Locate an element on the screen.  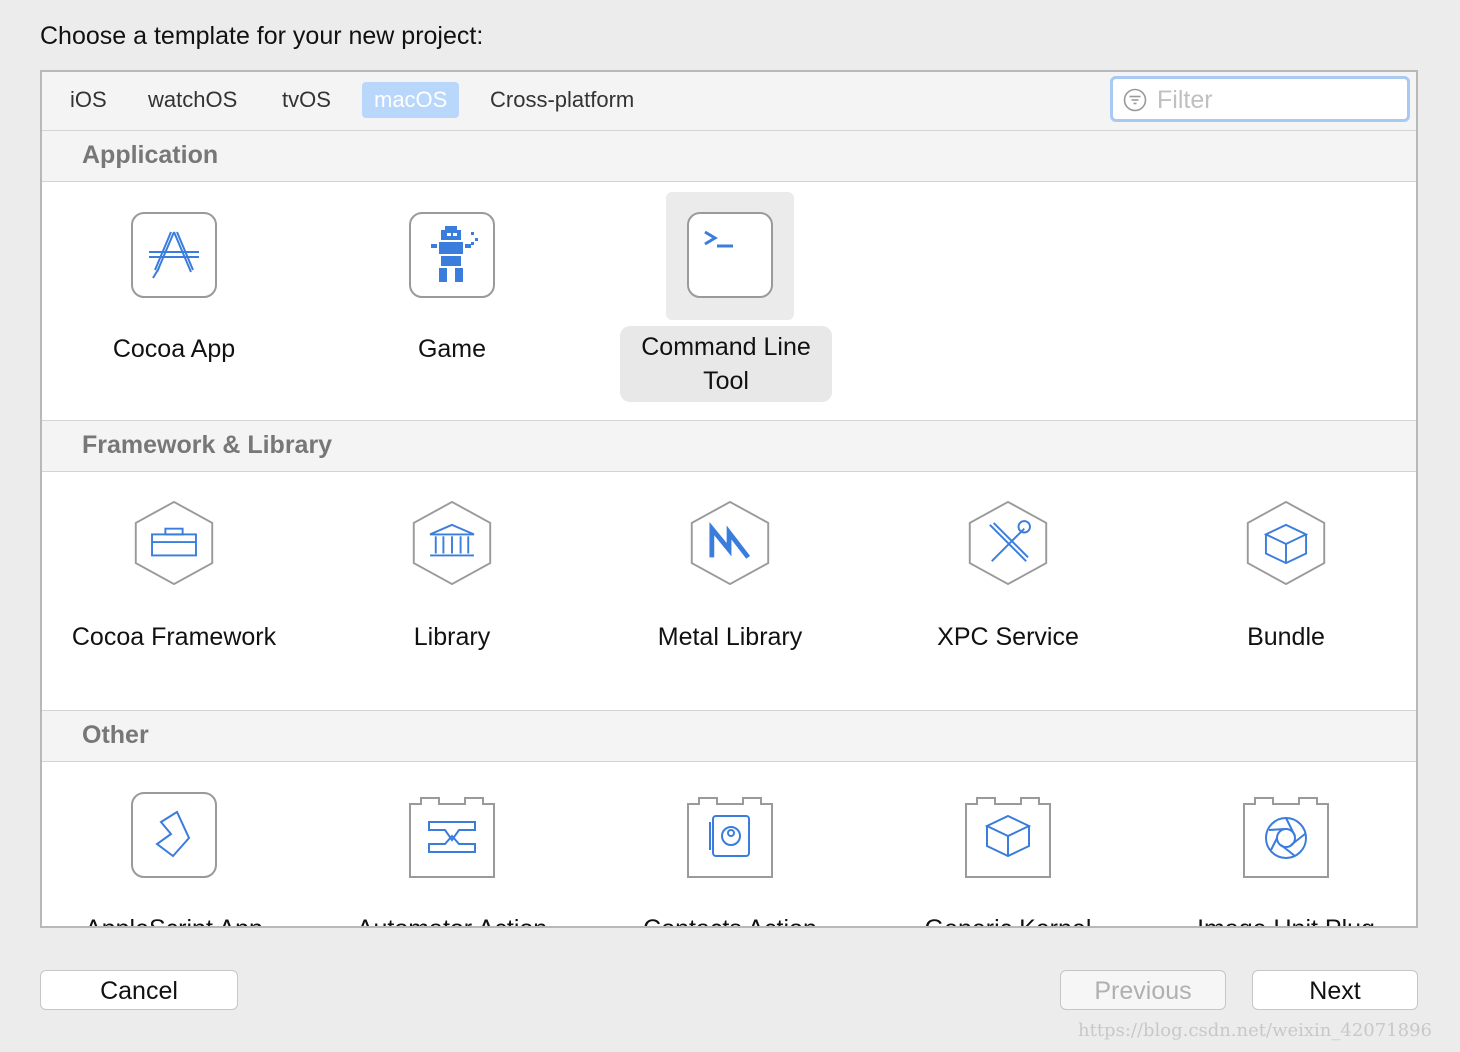
library-icon is located at coordinates (452, 543).